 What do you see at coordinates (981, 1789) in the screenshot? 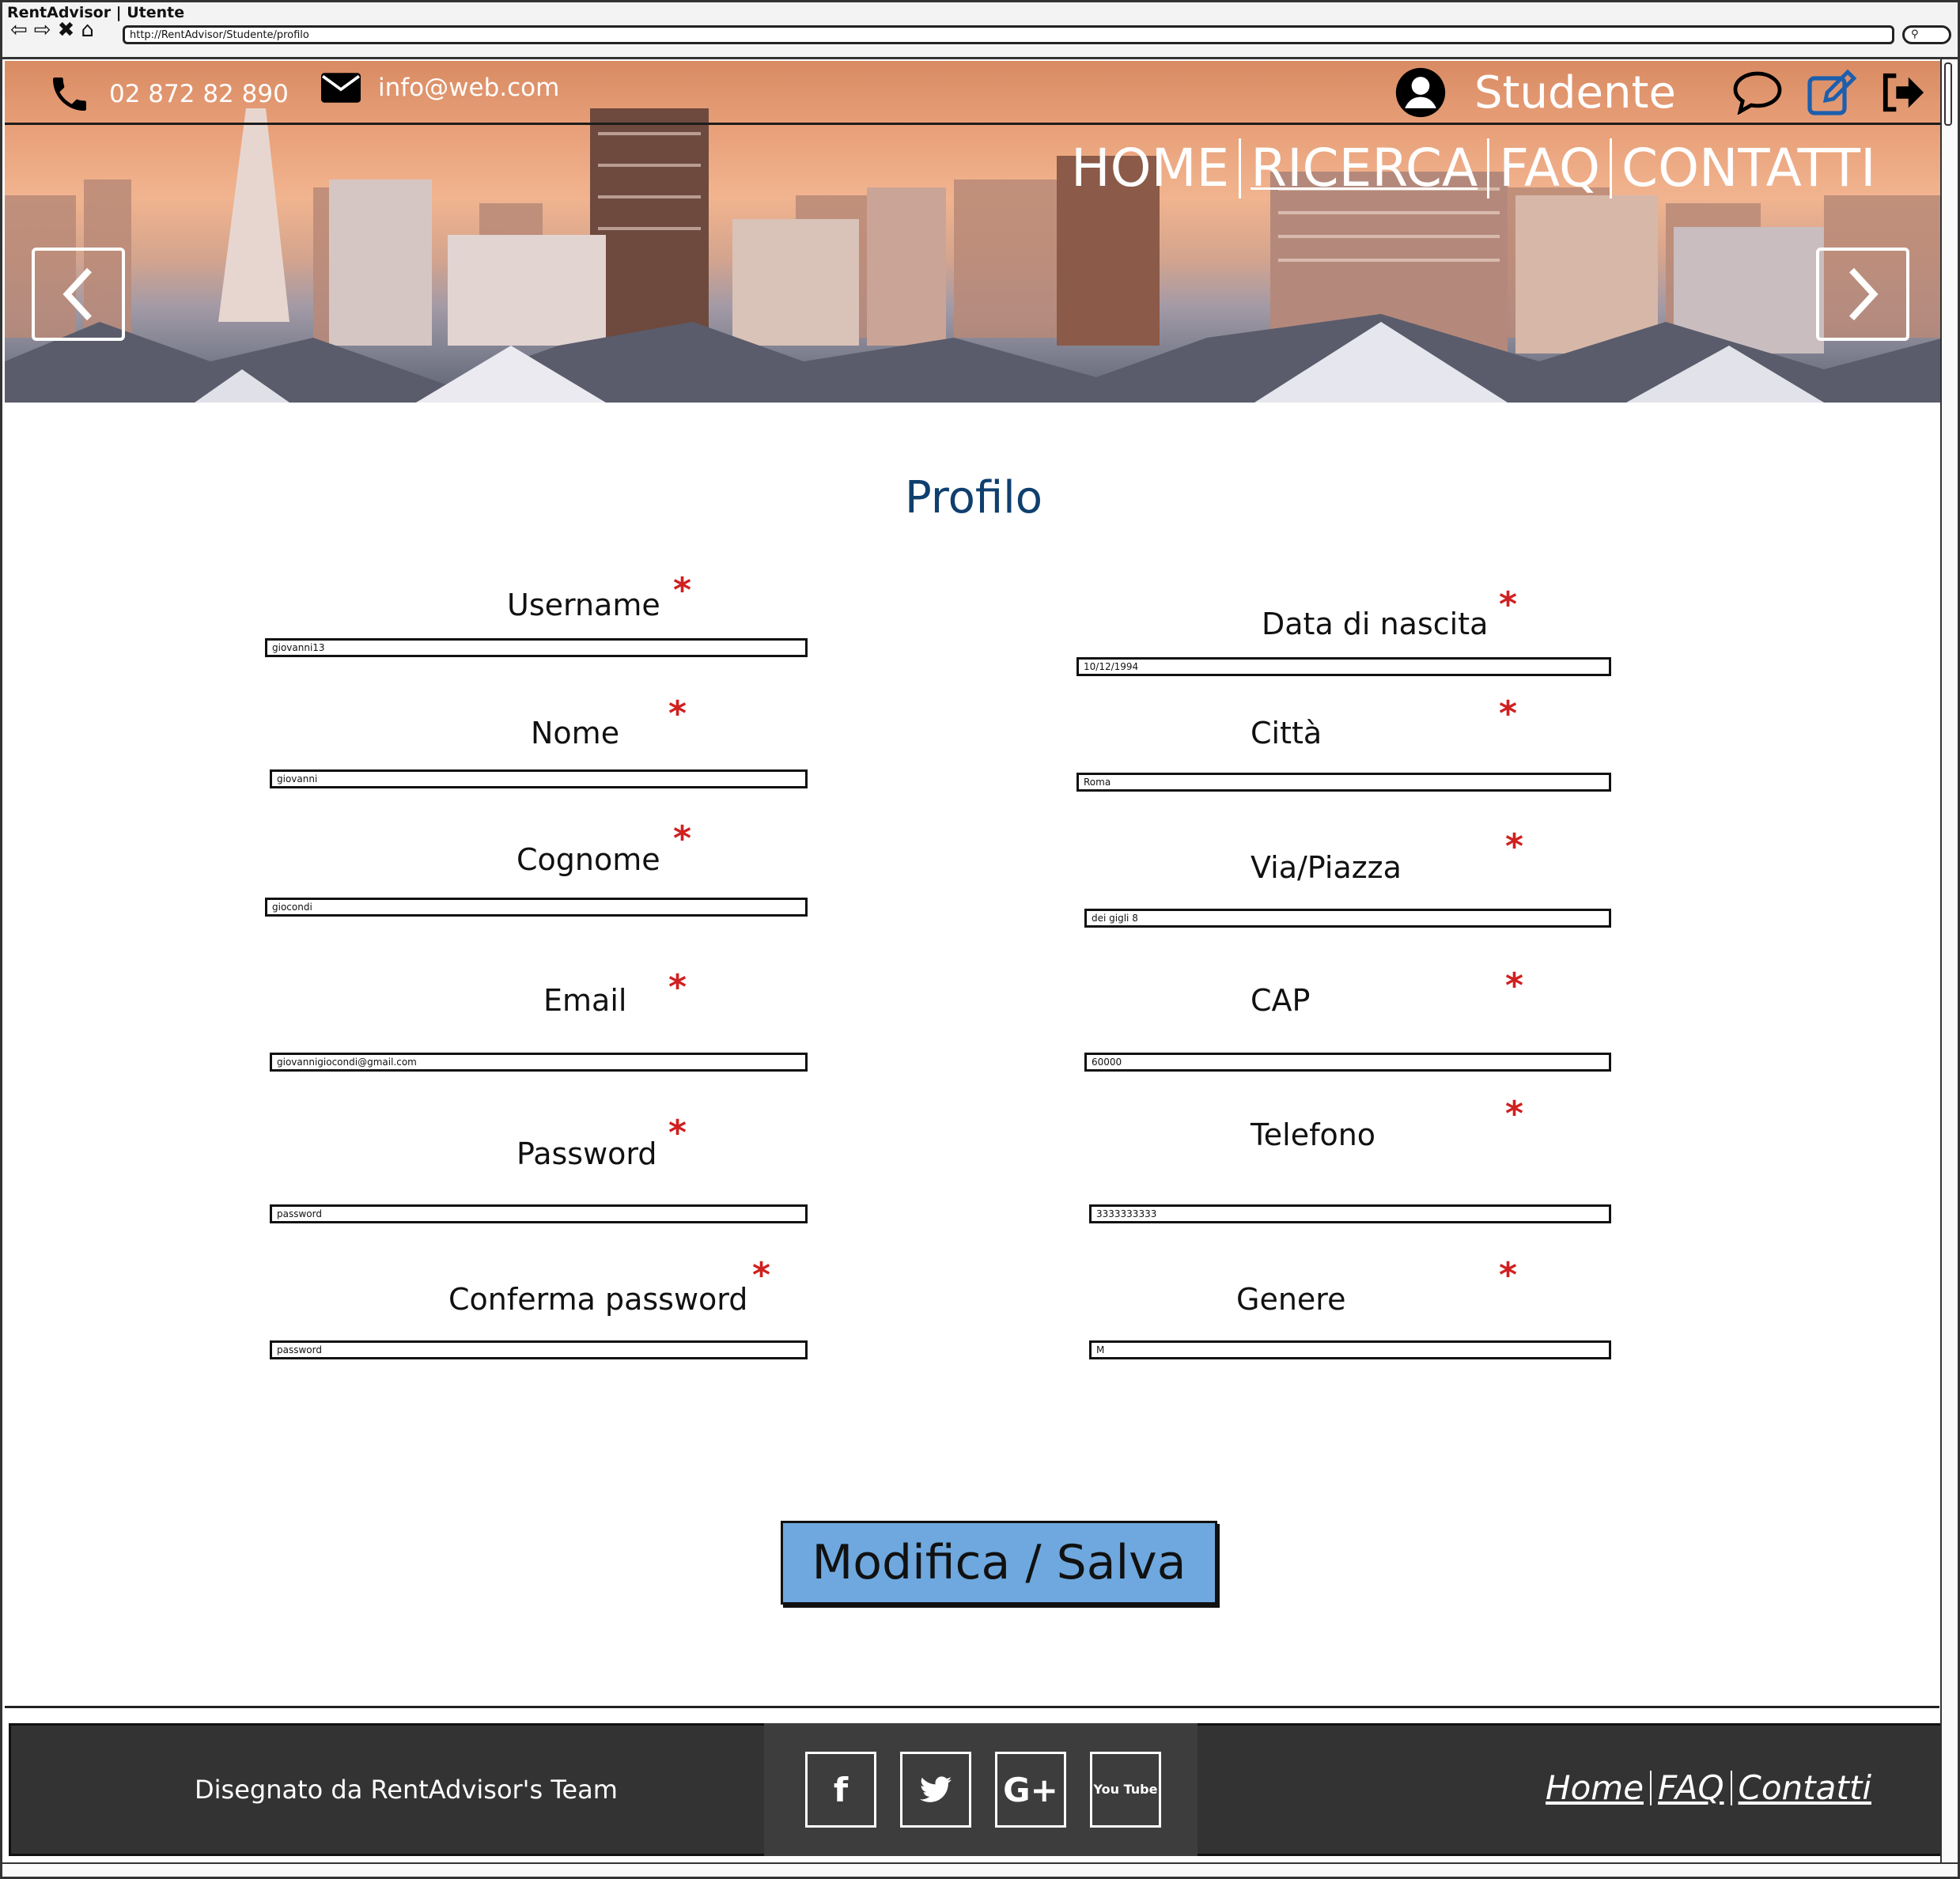
I see `social-links: f G+ You Tube` at bounding box center [981, 1789].